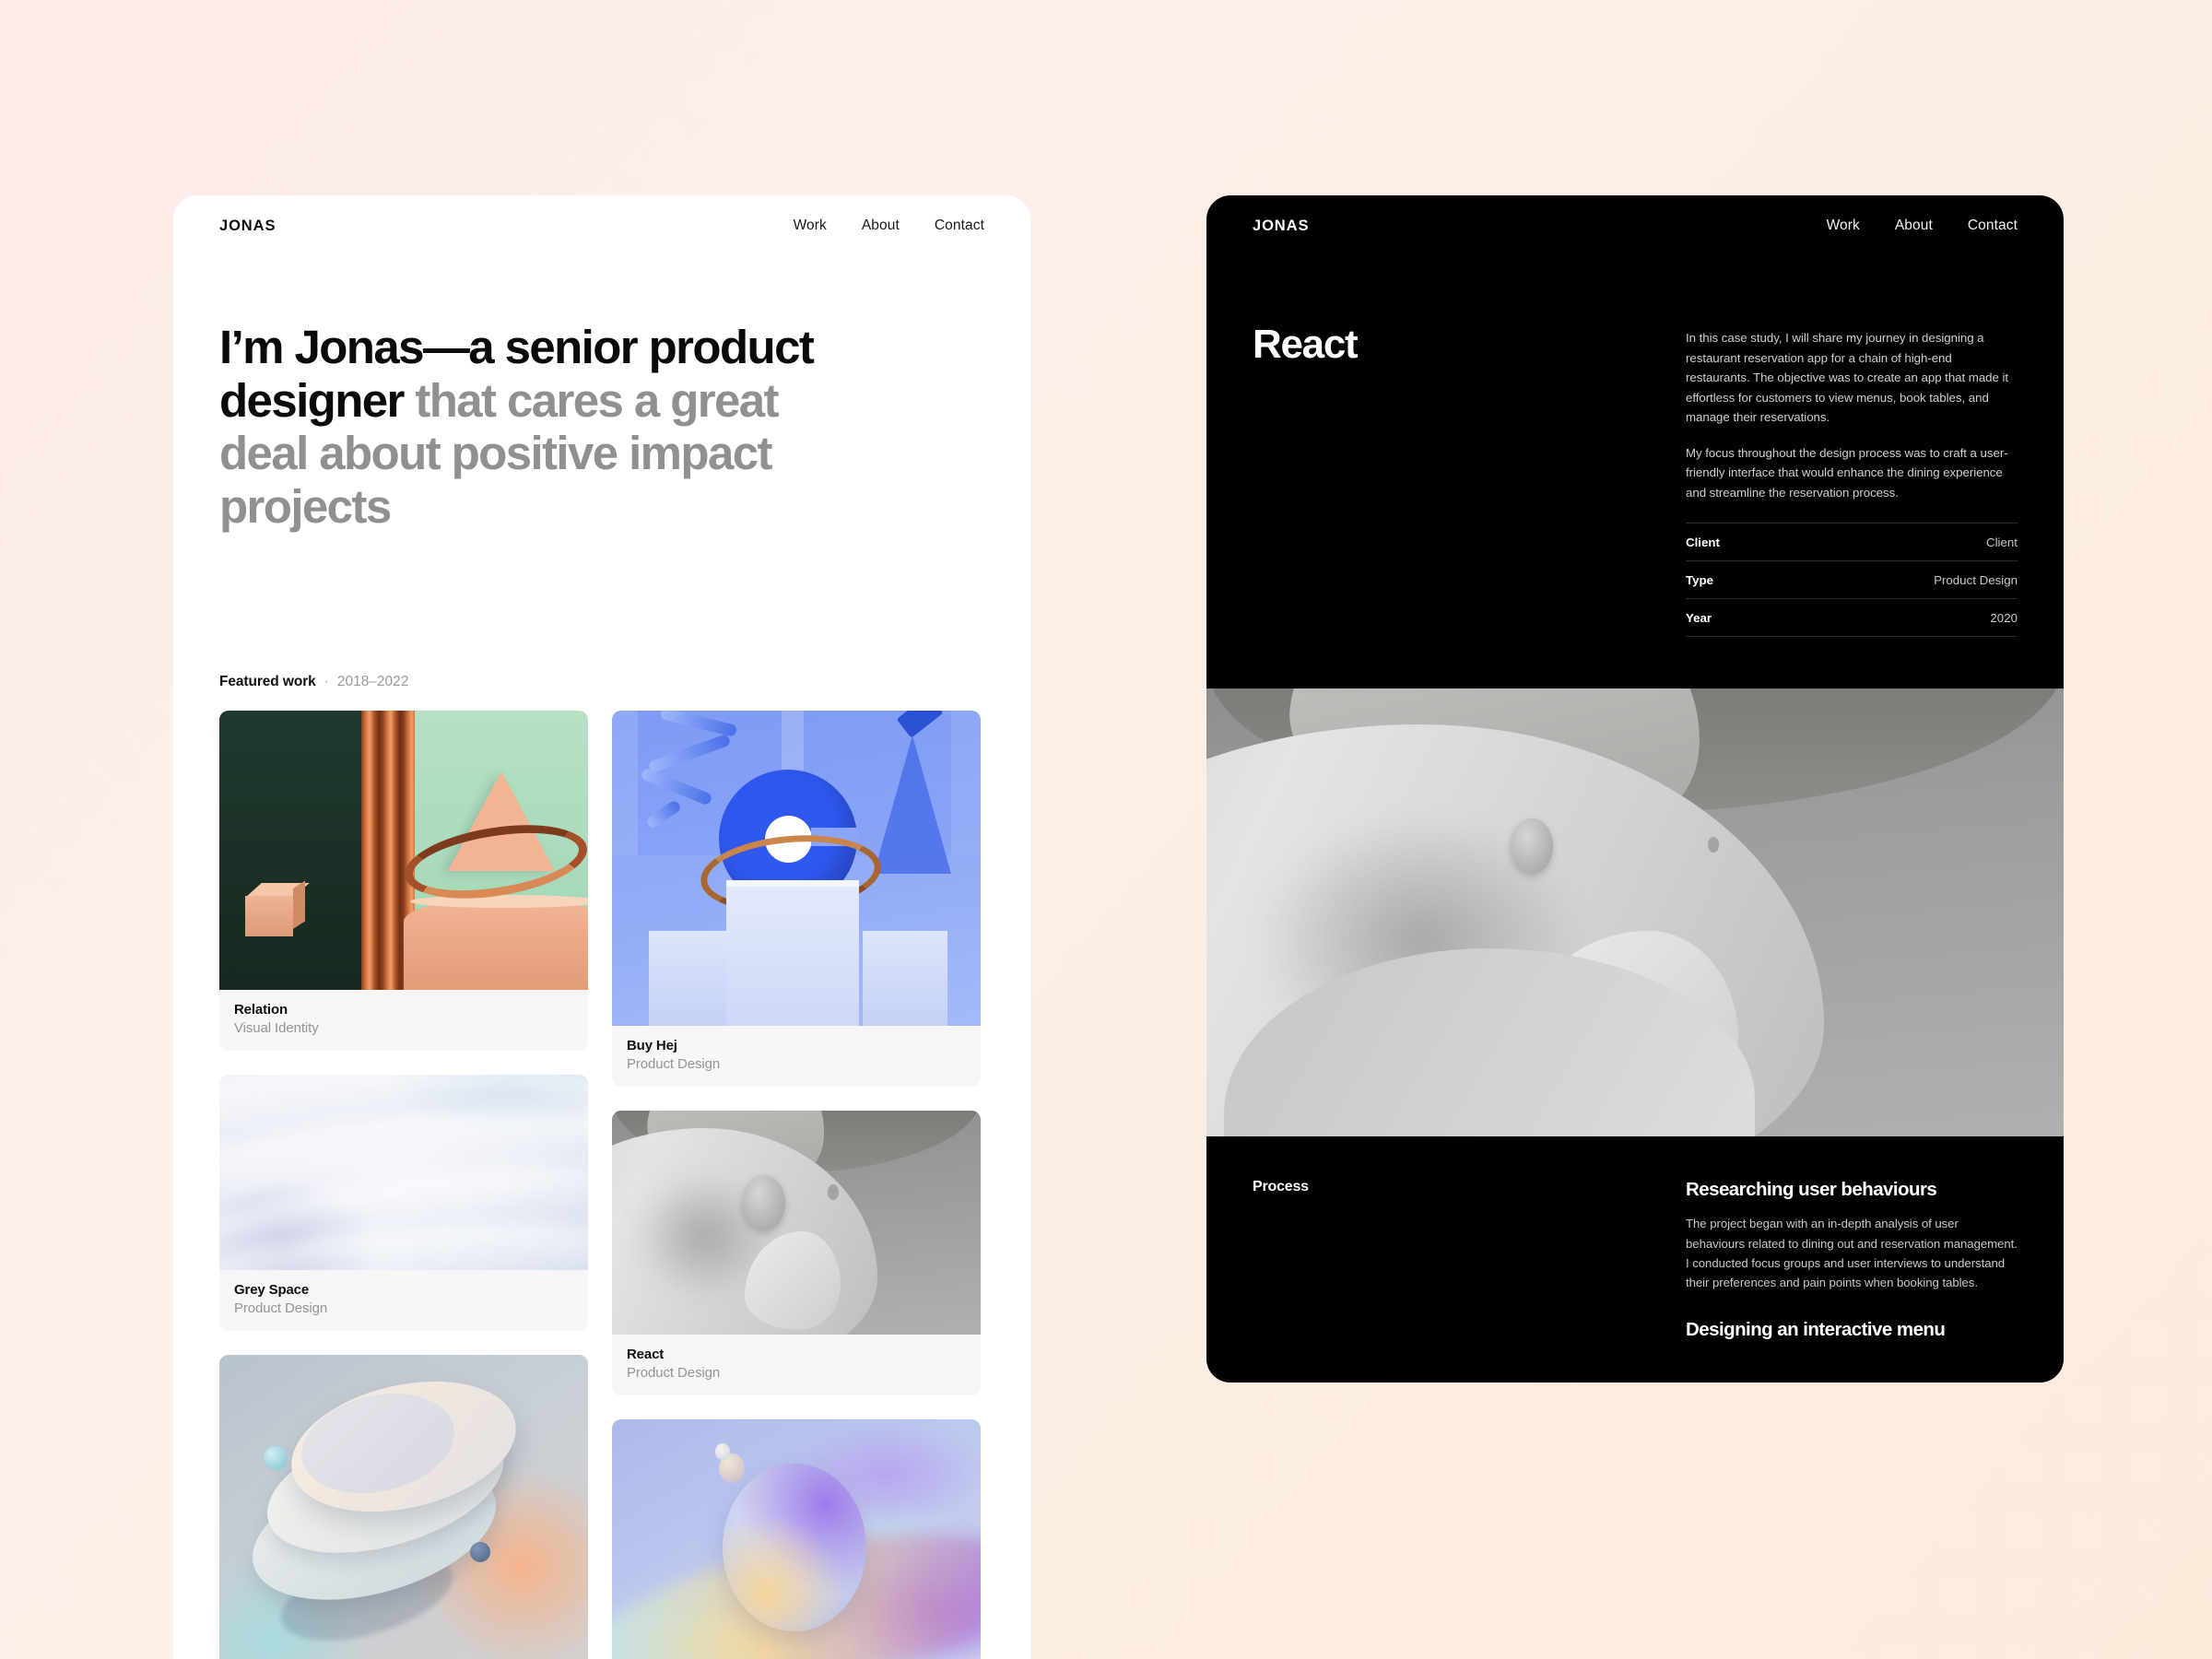  Describe the element at coordinates (966, 782) in the screenshot. I see `artwork-blue-band-right` at that location.